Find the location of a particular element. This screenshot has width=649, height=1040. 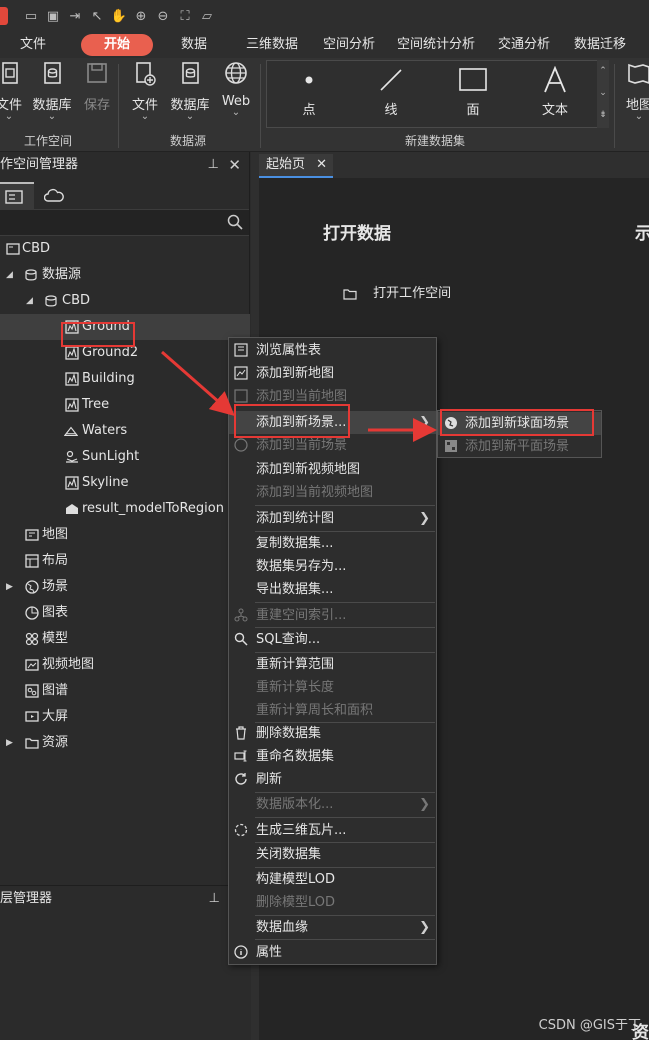

tree-node-charts: 图表 is located at coordinates (125, 613).